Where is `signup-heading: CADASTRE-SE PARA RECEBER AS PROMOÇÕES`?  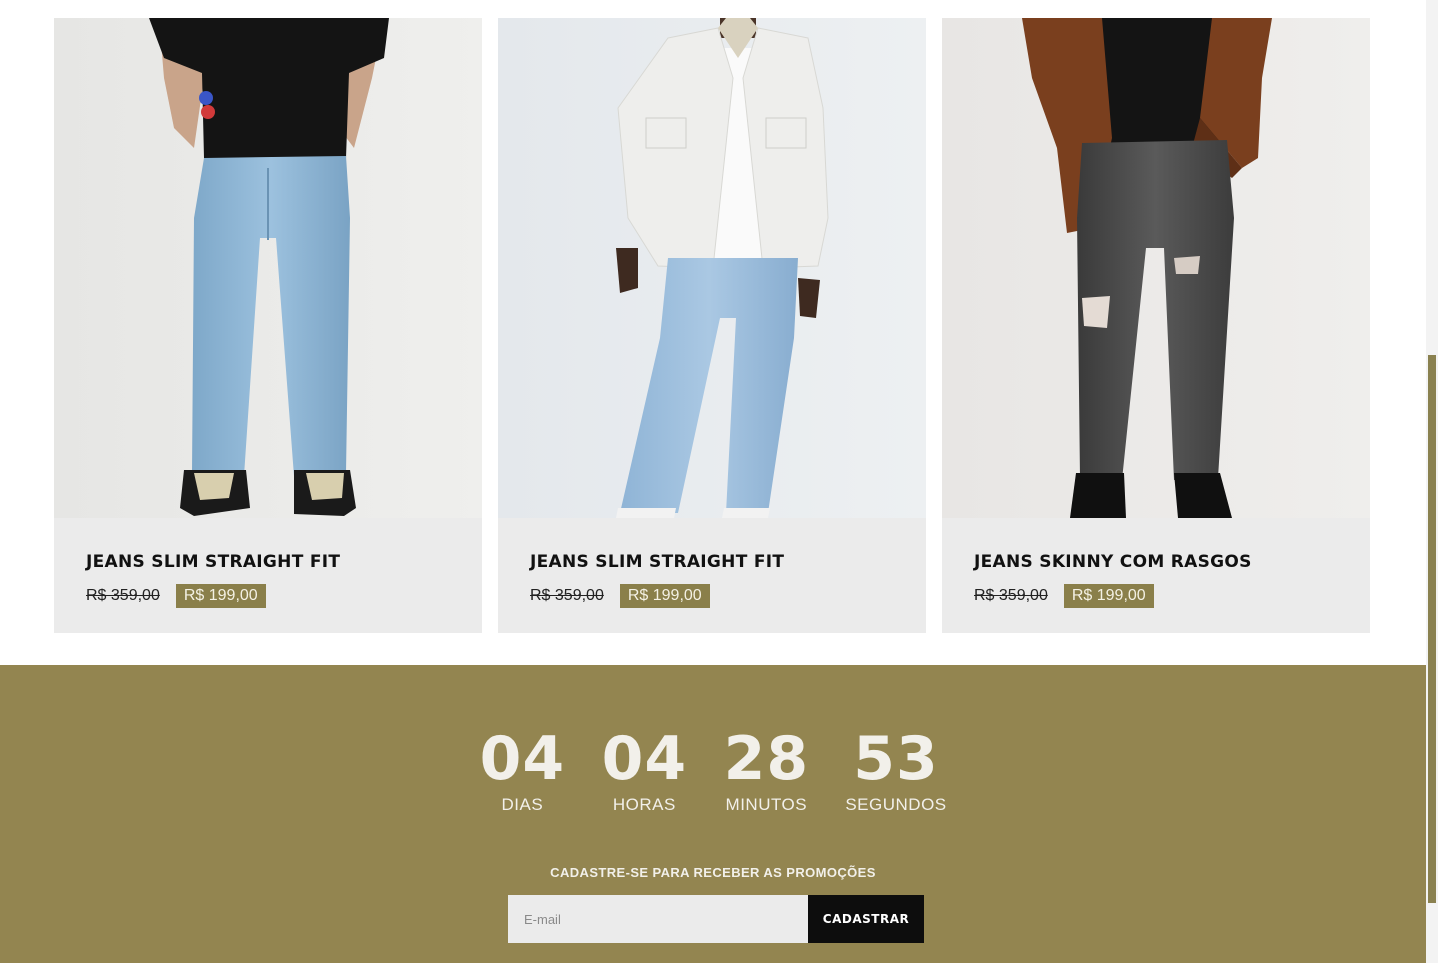 signup-heading: CADASTRE-SE PARA RECEBER AS PROMOÇÕES is located at coordinates (713, 872).